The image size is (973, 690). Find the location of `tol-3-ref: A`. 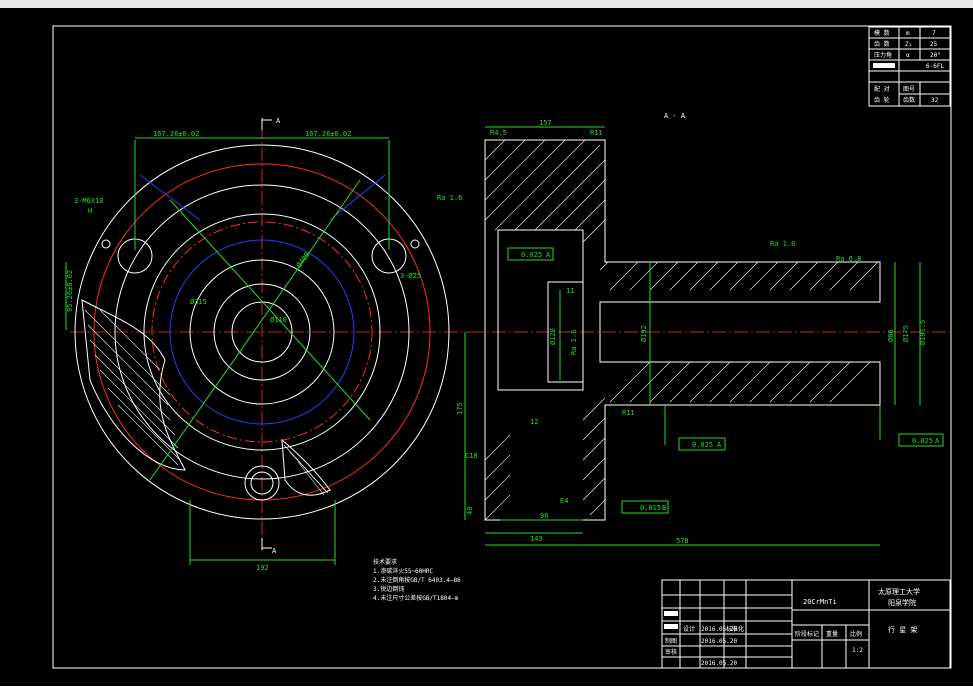

tol-3-ref: A is located at coordinates (937, 441).